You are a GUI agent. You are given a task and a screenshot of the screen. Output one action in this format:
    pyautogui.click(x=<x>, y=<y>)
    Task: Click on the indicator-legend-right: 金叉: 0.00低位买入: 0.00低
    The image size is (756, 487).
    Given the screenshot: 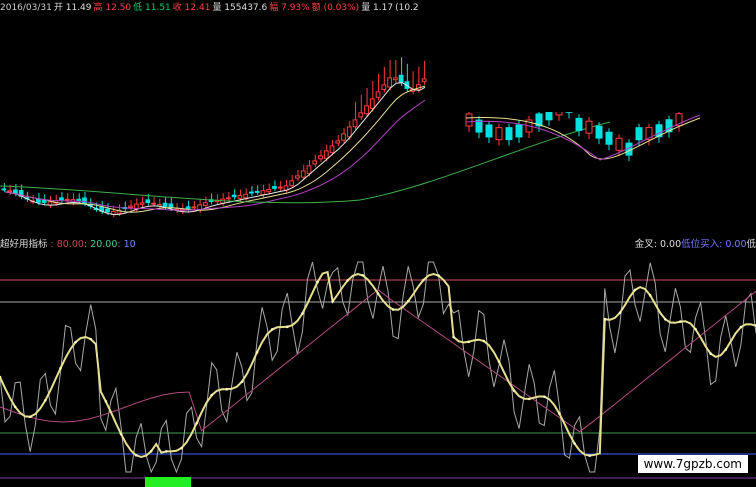 What is the action you would take?
    pyautogui.click(x=695, y=243)
    